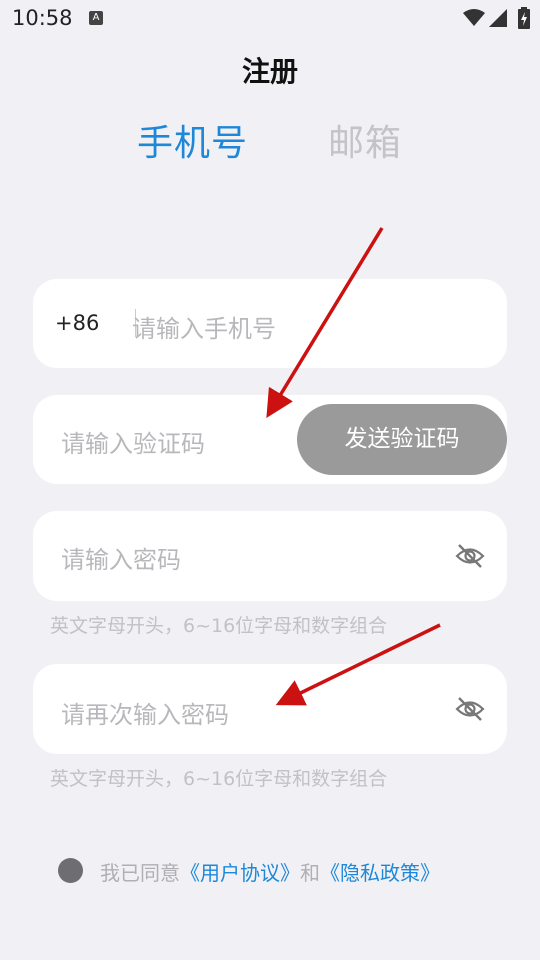  Describe the element at coordinates (192, 140) in the screenshot. I see `tab-phone: 手机号` at that location.